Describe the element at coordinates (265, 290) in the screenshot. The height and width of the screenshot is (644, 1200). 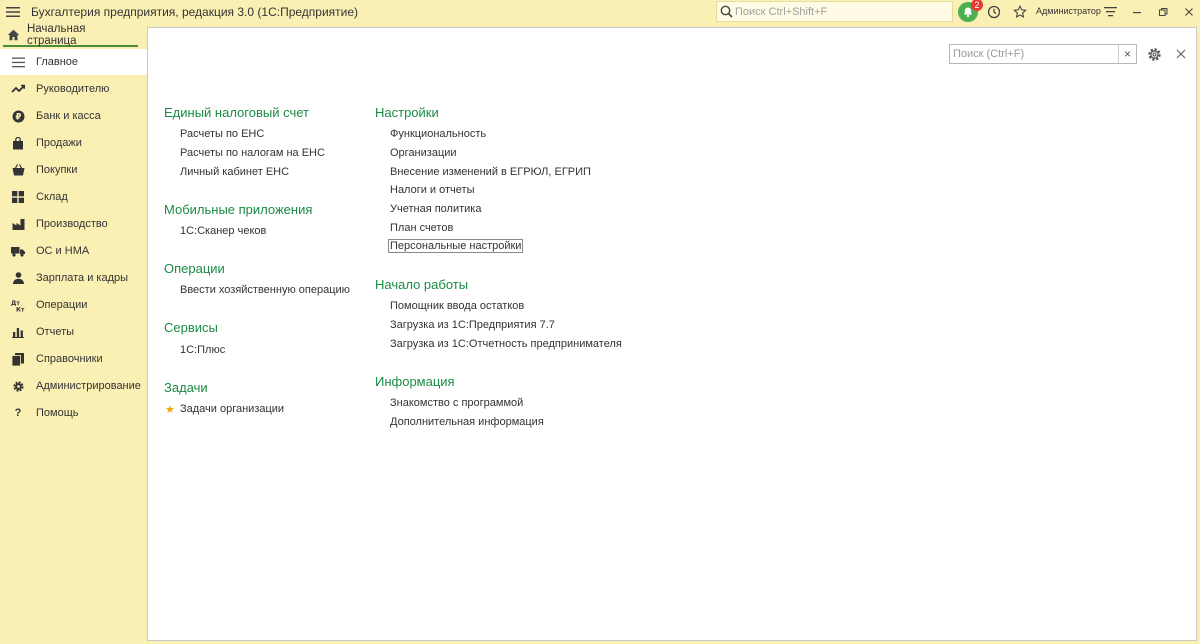
I see `link-enter-operation: Ввести хозяйственную операцию` at that location.